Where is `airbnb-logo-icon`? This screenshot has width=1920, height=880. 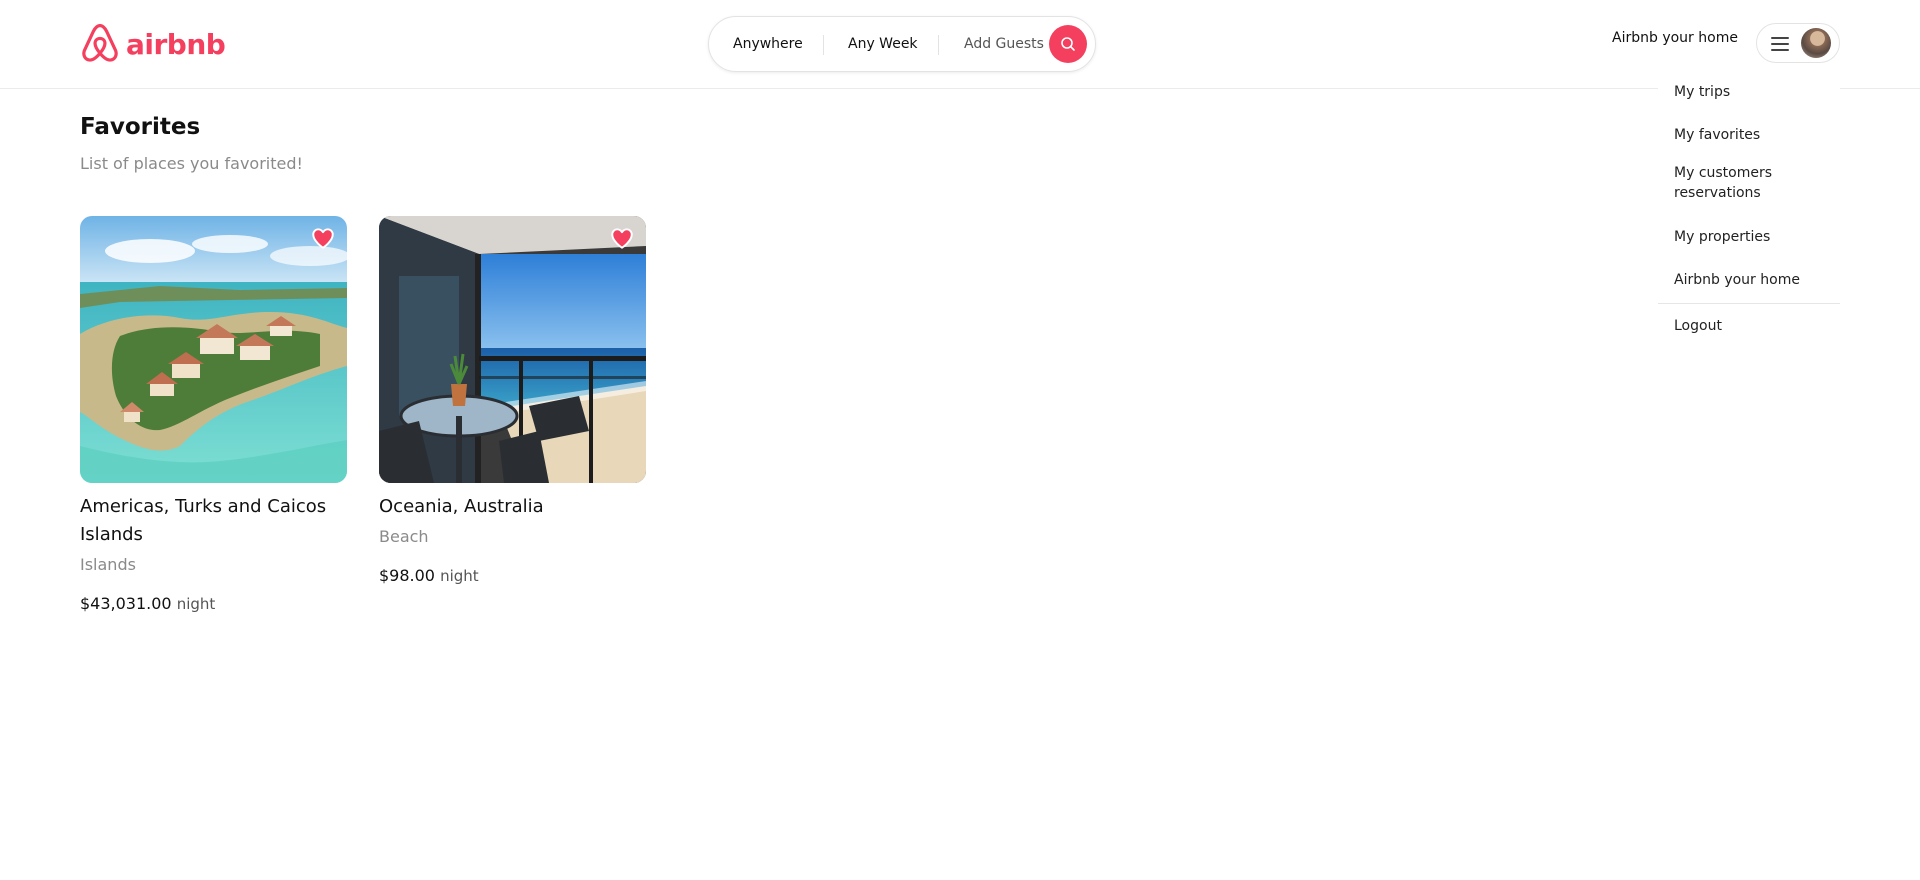
airbnb-logo-icon is located at coordinates (100, 42).